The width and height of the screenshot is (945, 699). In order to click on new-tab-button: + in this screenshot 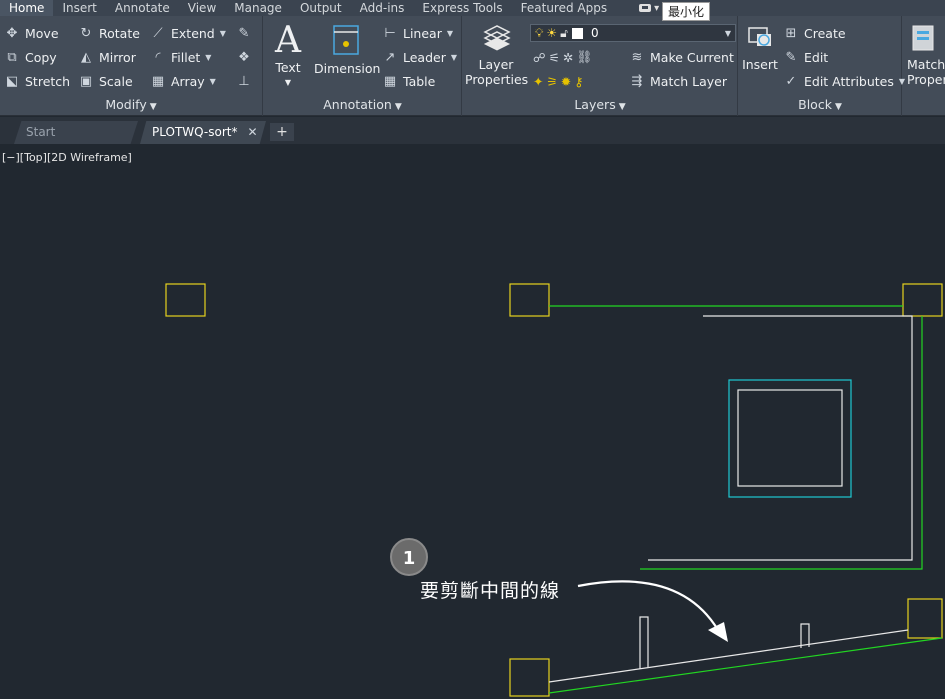, I will do `click(282, 132)`.